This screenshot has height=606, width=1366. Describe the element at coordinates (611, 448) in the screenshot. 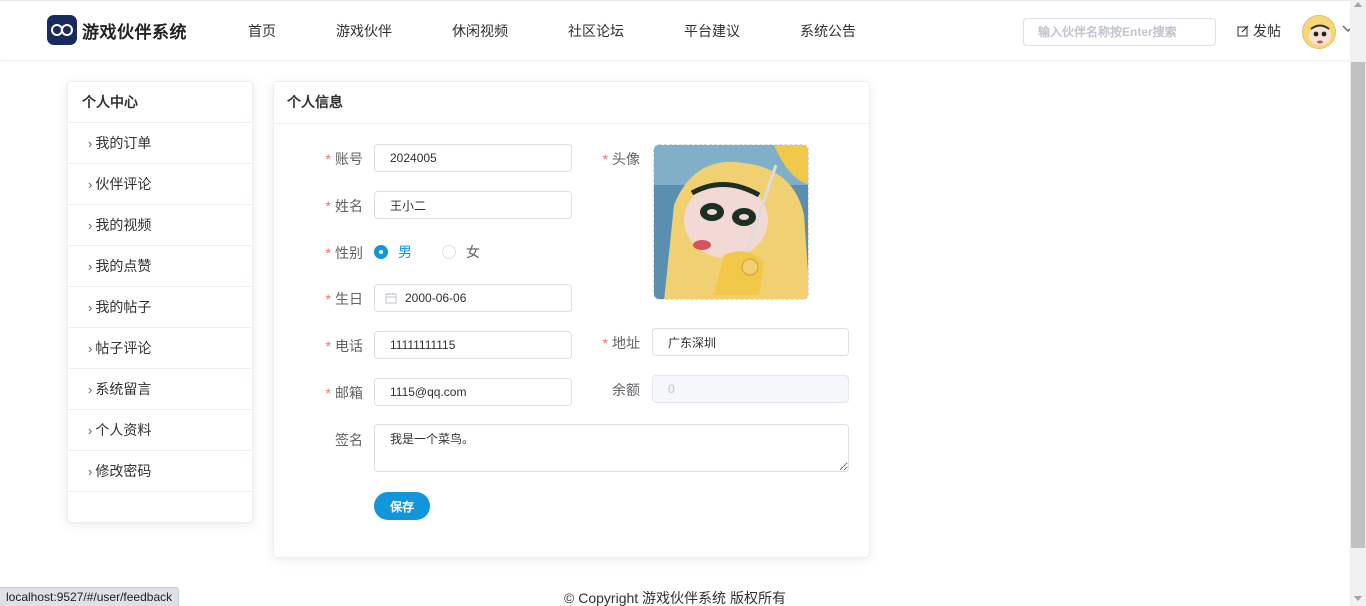

I see `signature-textarea: 我是一个菜鸟。` at that location.